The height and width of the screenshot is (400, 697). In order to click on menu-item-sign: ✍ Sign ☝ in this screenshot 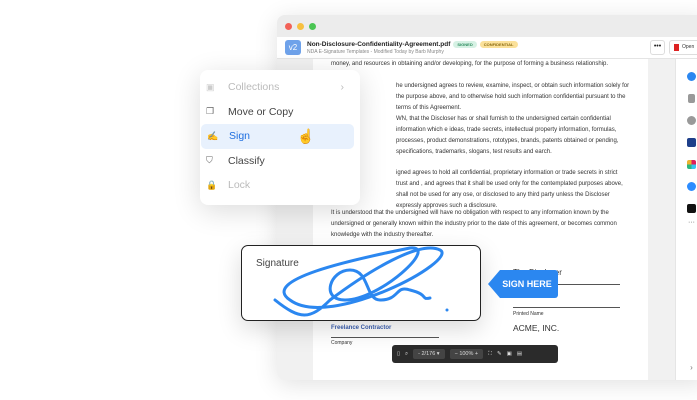, I will do `click(277, 136)`.